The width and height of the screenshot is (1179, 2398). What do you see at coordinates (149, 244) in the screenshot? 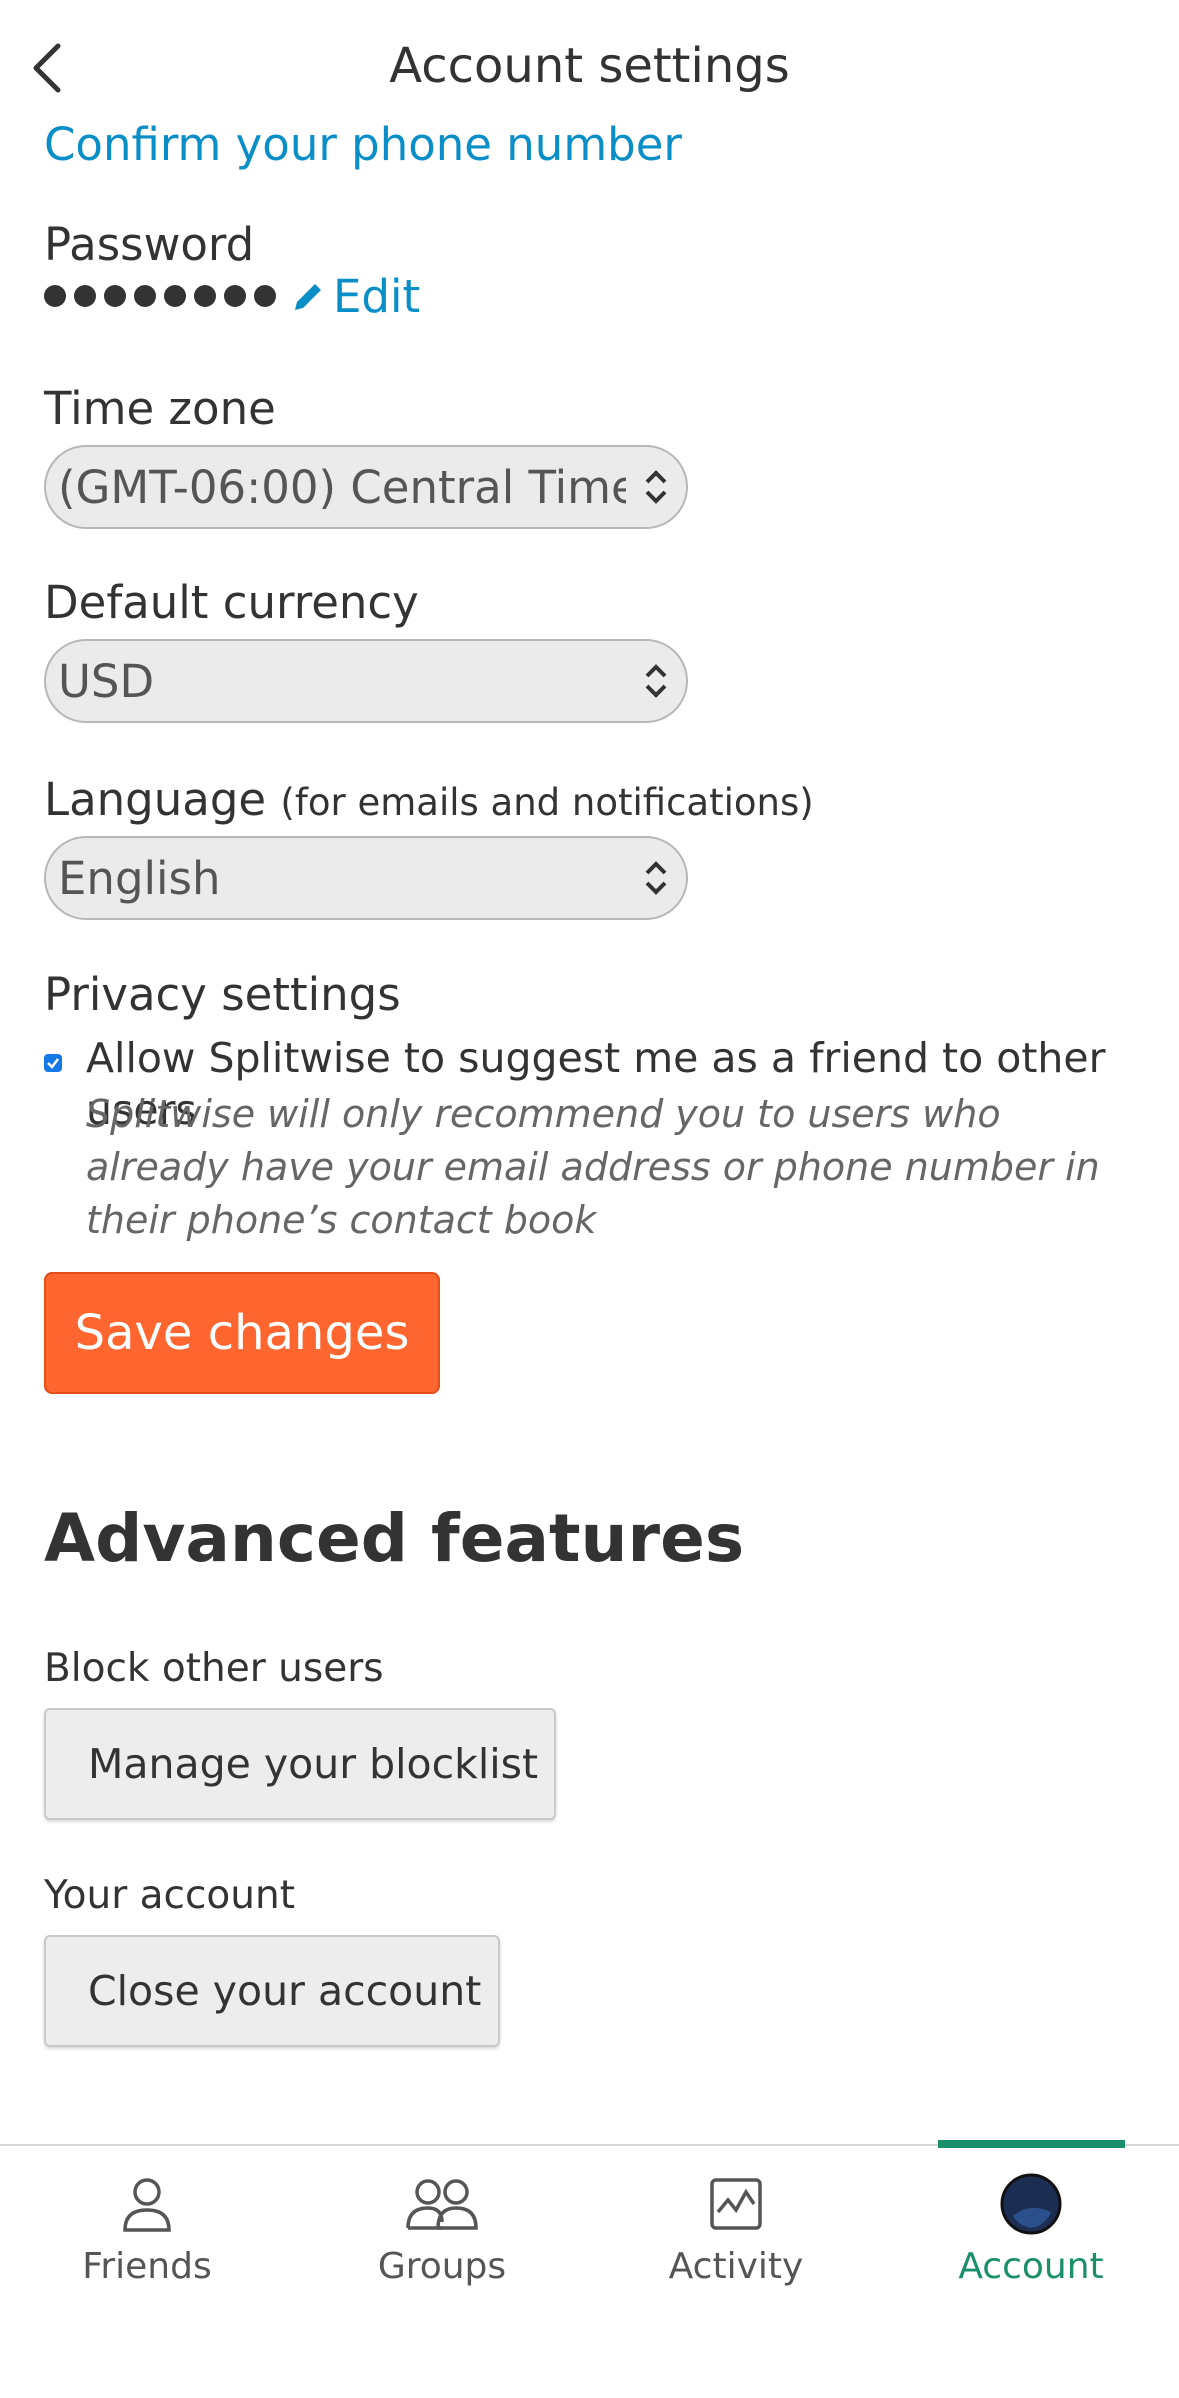
I see `password-label: Password` at bounding box center [149, 244].